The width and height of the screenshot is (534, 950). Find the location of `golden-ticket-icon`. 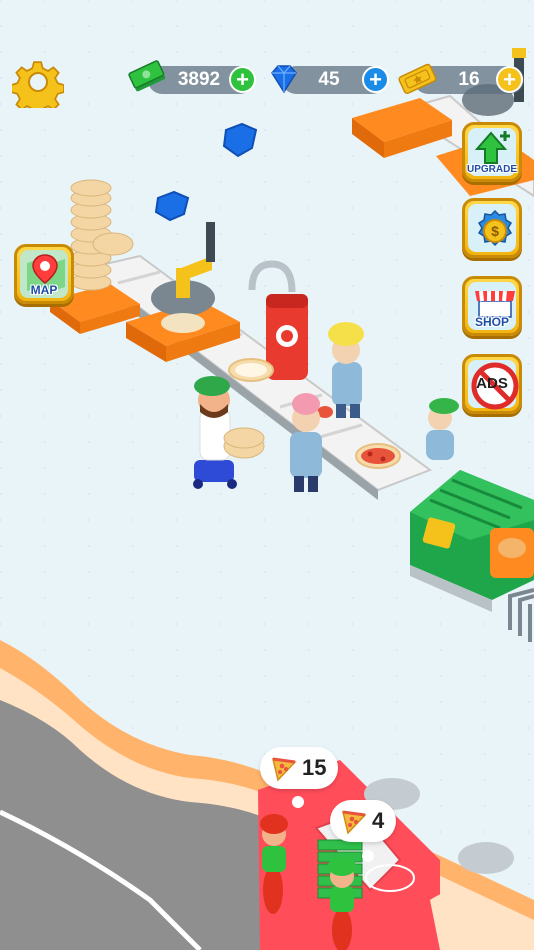

golden-ticket-icon is located at coordinates (417, 79).